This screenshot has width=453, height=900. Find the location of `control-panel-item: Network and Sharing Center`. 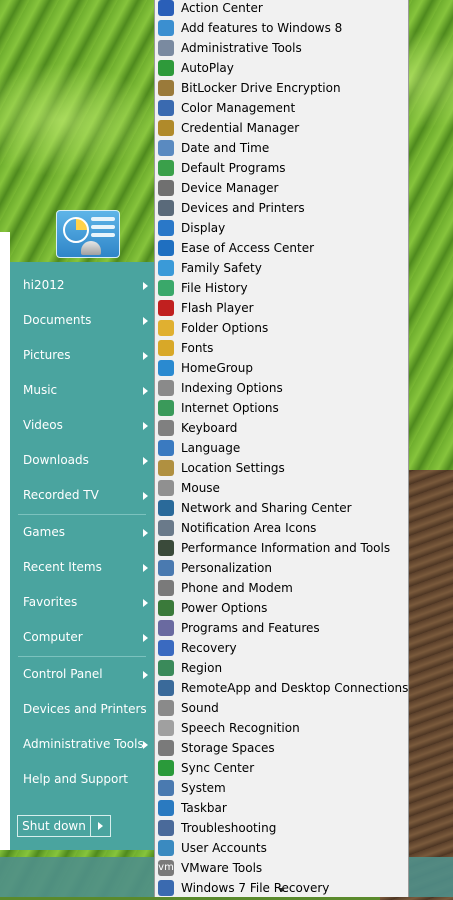

control-panel-item: Network and Sharing Center is located at coordinates (281, 508).